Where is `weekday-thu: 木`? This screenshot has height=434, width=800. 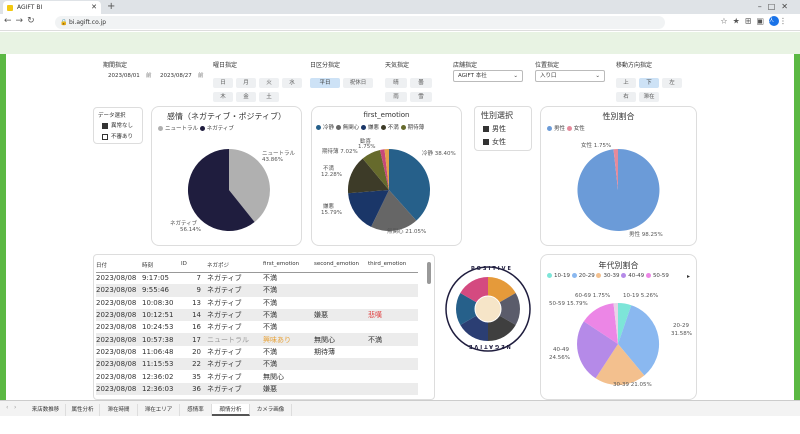 weekday-thu: 木 is located at coordinates (223, 97).